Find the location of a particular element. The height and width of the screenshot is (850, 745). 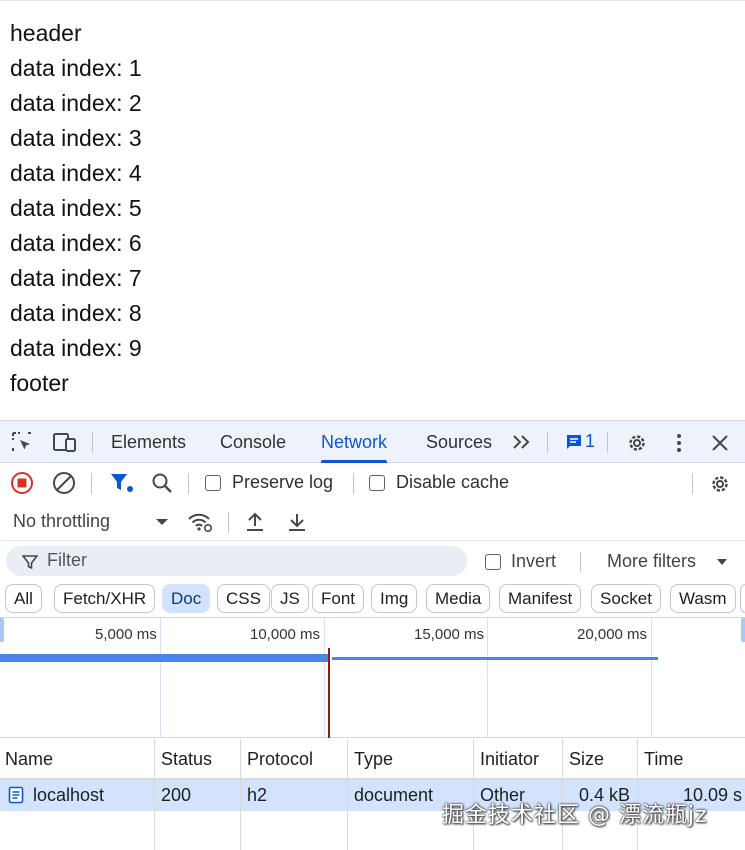

chip-socket: Socket is located at coordinates (626, 598).